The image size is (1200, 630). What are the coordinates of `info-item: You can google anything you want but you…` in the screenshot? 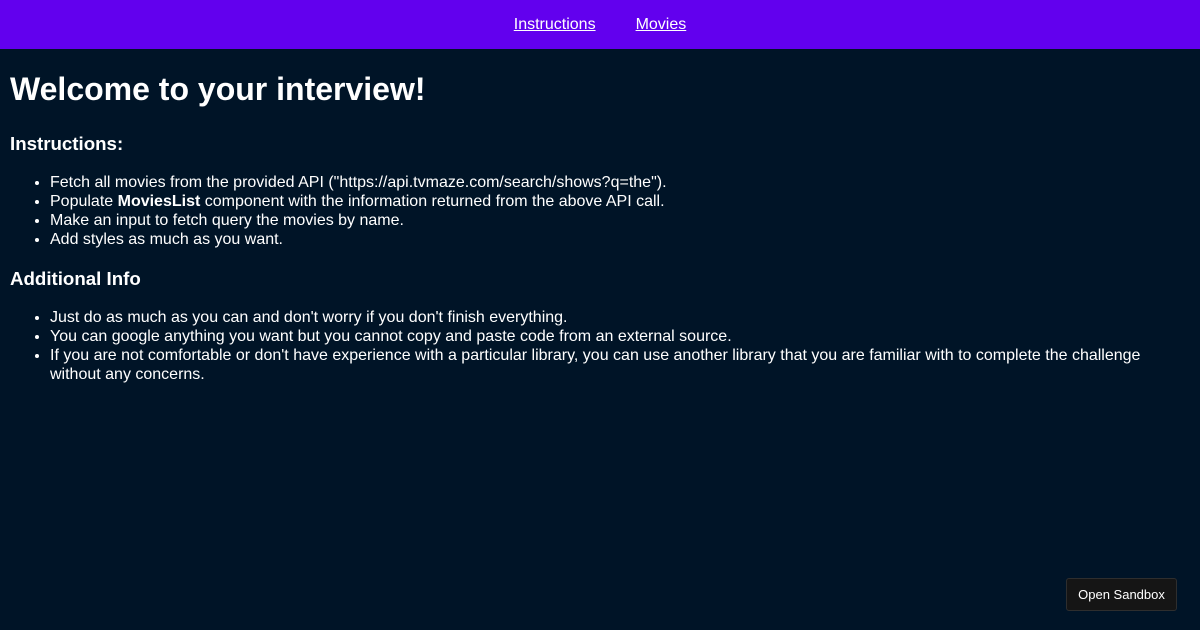 It's located at (620, 336).